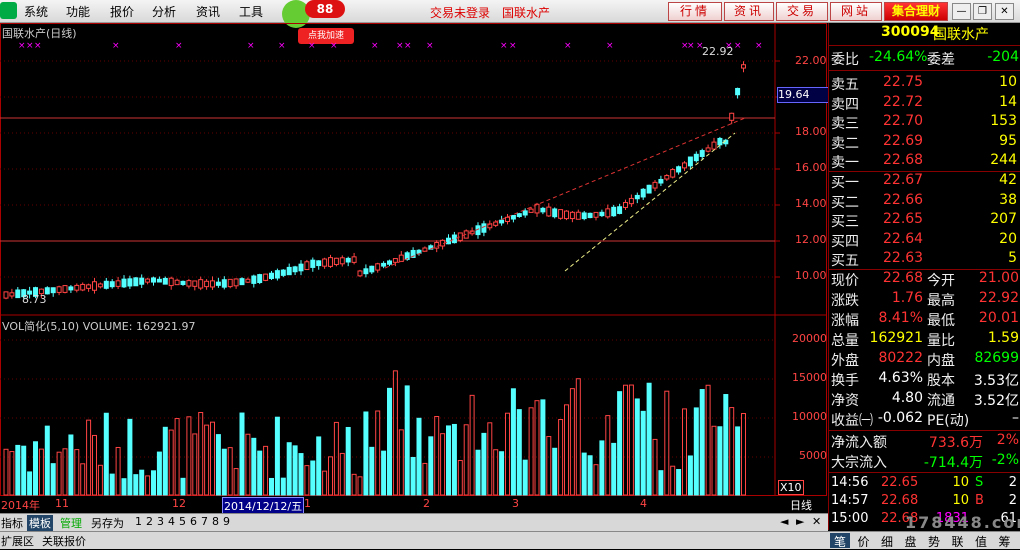 This screenshot has height=550, width=1020. Describe the element at coordinates (924, 220) in the screenshot. I see `bid-row: 买三 22.65 207` at that location.